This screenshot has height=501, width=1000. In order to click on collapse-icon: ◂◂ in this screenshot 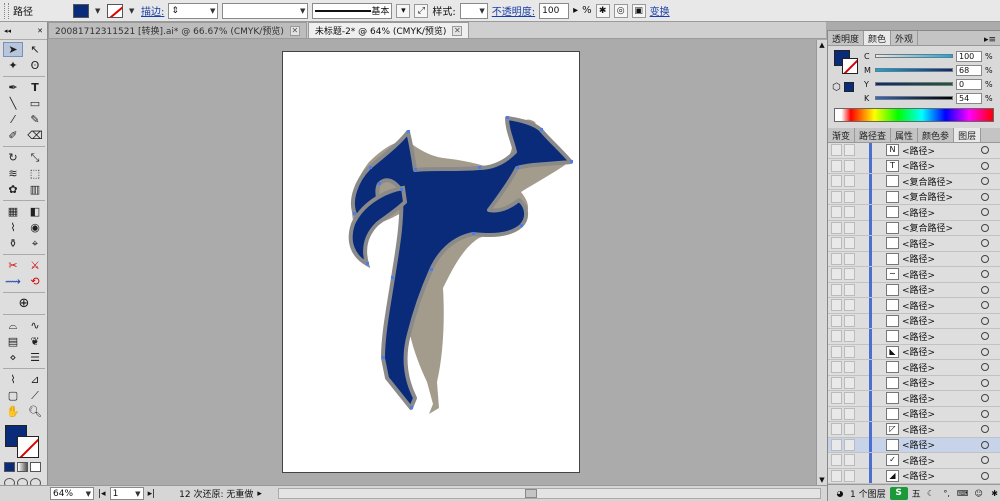, I will do `click(7, 31)`.